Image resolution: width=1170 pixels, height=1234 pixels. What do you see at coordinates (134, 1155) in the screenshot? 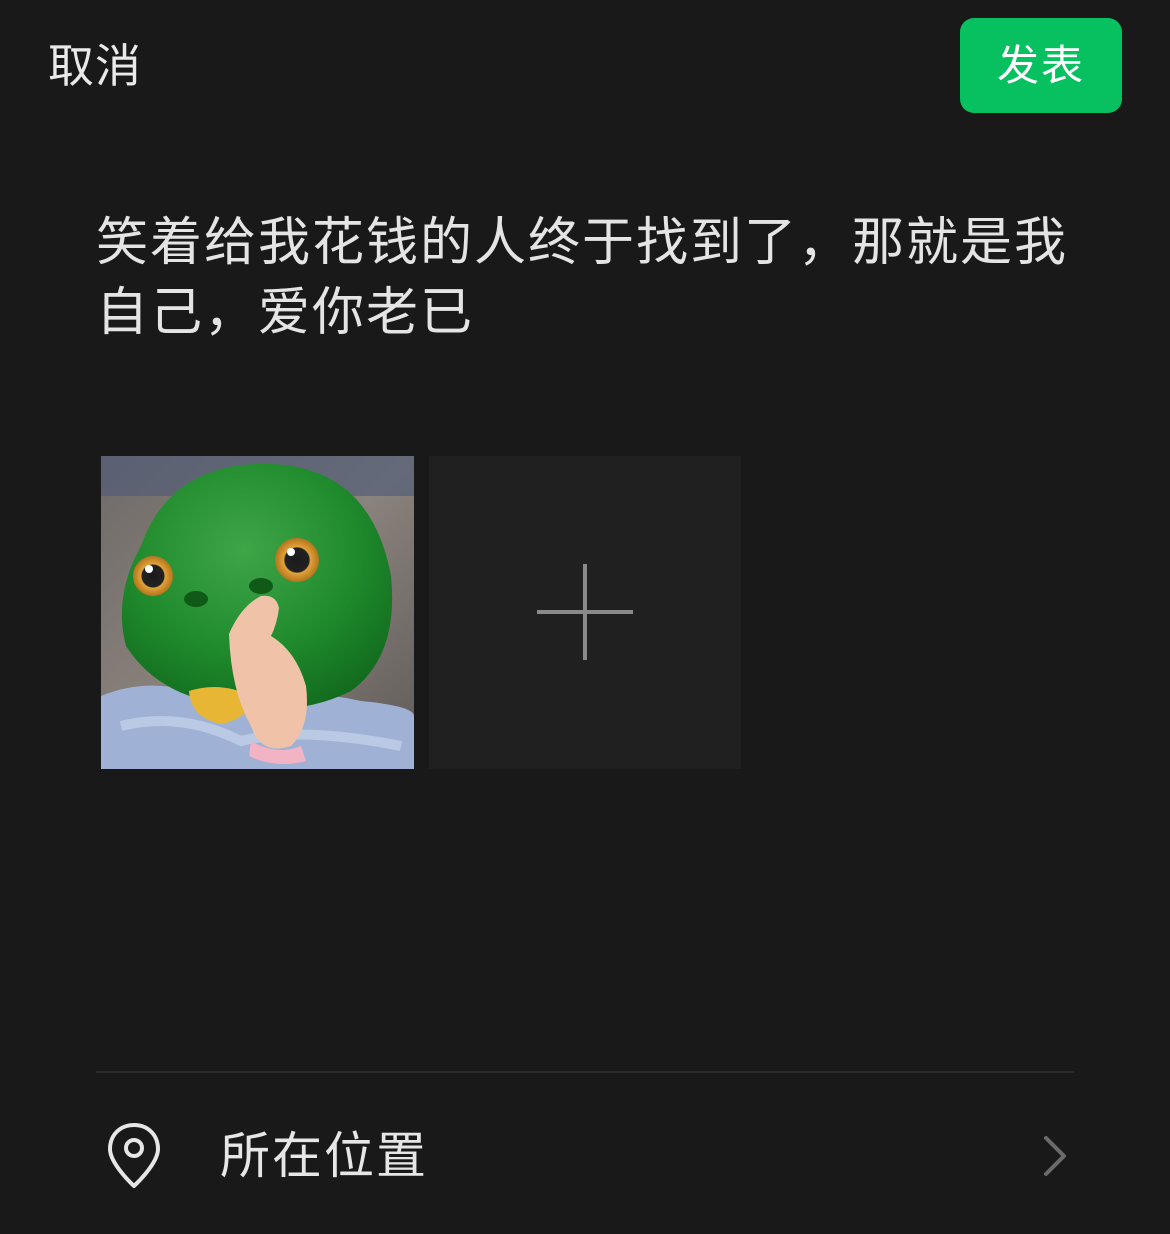
I see `location-pin-icon` at bounding box center [134, 1155].